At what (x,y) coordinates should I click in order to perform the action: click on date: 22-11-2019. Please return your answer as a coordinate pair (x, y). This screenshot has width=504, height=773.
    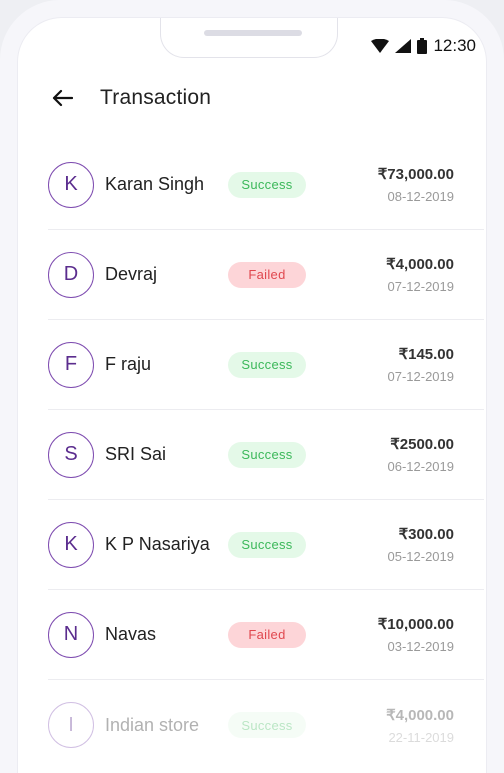
    Looking at the image, I should click on (421, 737).